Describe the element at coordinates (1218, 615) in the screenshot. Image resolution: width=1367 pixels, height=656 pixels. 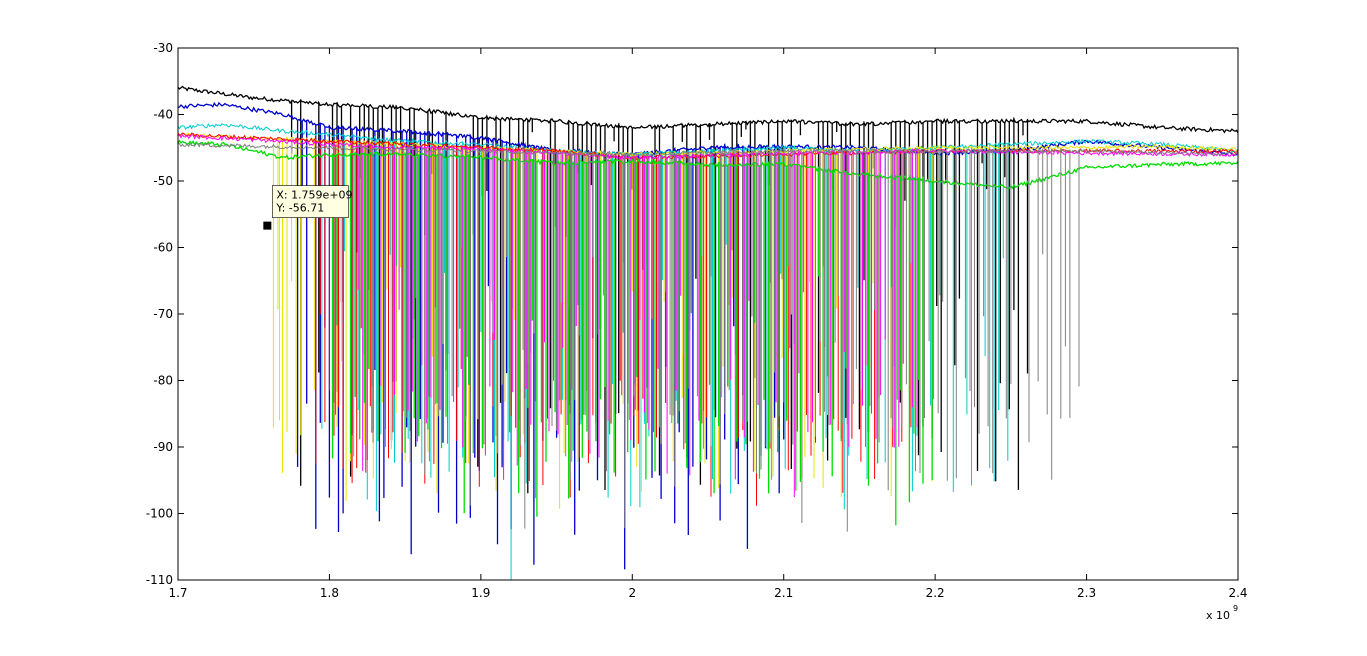
I see `x-multiplier-label: x 10` at that location.